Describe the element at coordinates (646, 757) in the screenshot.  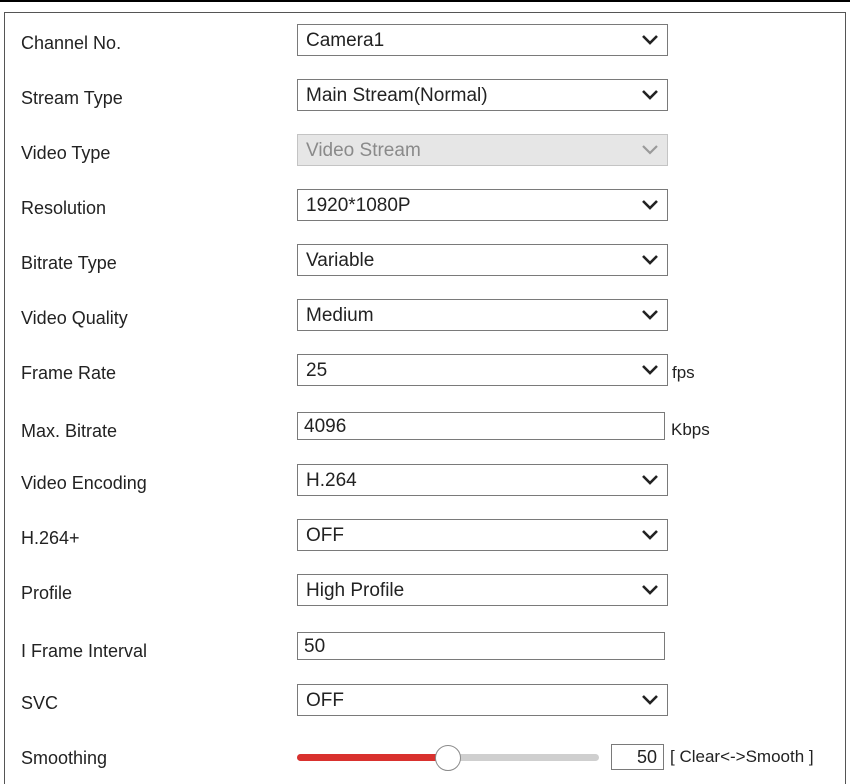
I see `smoothing-value: 50` at that location.